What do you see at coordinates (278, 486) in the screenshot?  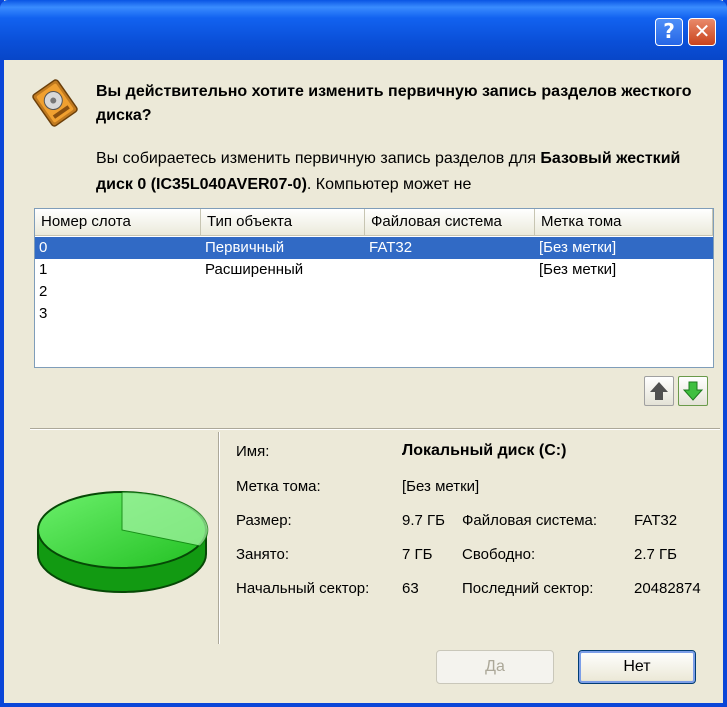 I see `volume-label-label: Метка тома:` at bounding box center [278, 486].